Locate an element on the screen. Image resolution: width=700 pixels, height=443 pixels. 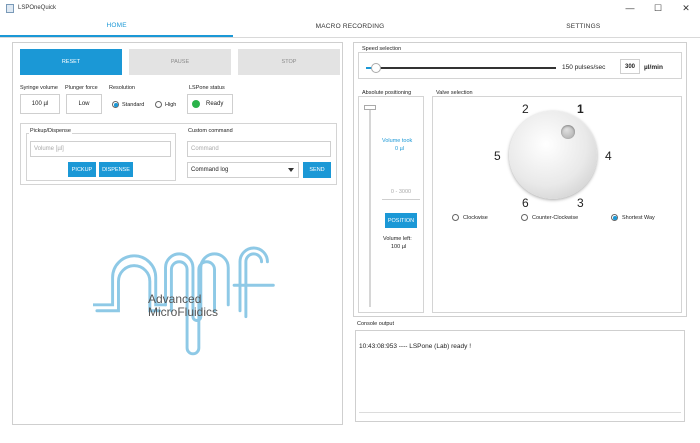
pause-button: PAUSE is located at coordinates (180, 62).